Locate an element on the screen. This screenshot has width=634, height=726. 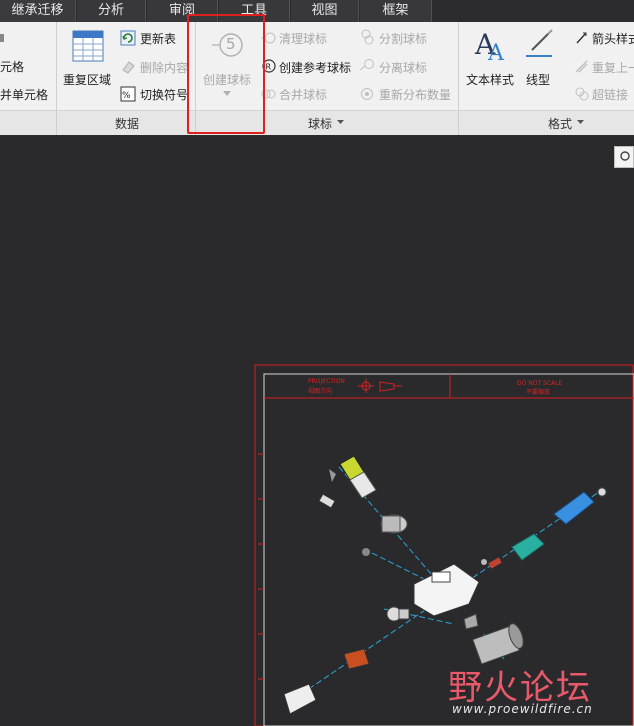
partial-icon is located at coordinates (2, 38).